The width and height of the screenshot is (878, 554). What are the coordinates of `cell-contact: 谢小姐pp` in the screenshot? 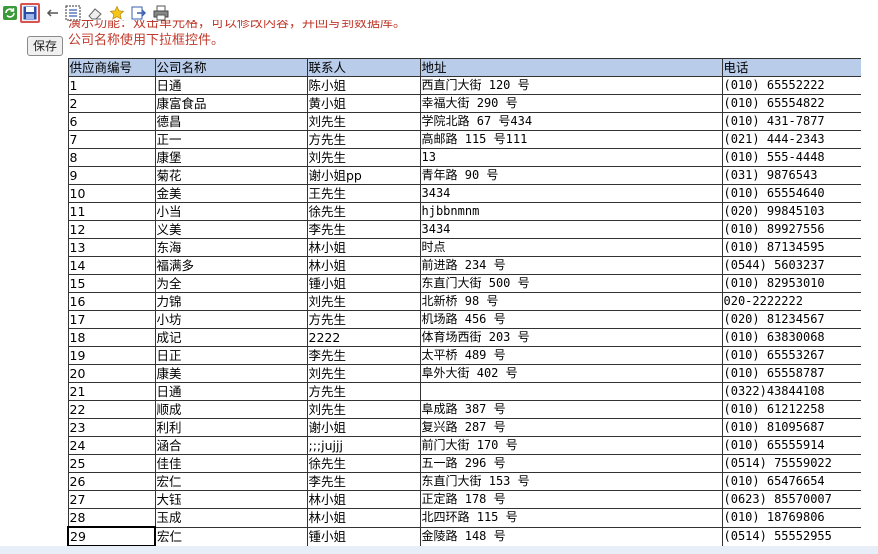 It's located at (363, 175).